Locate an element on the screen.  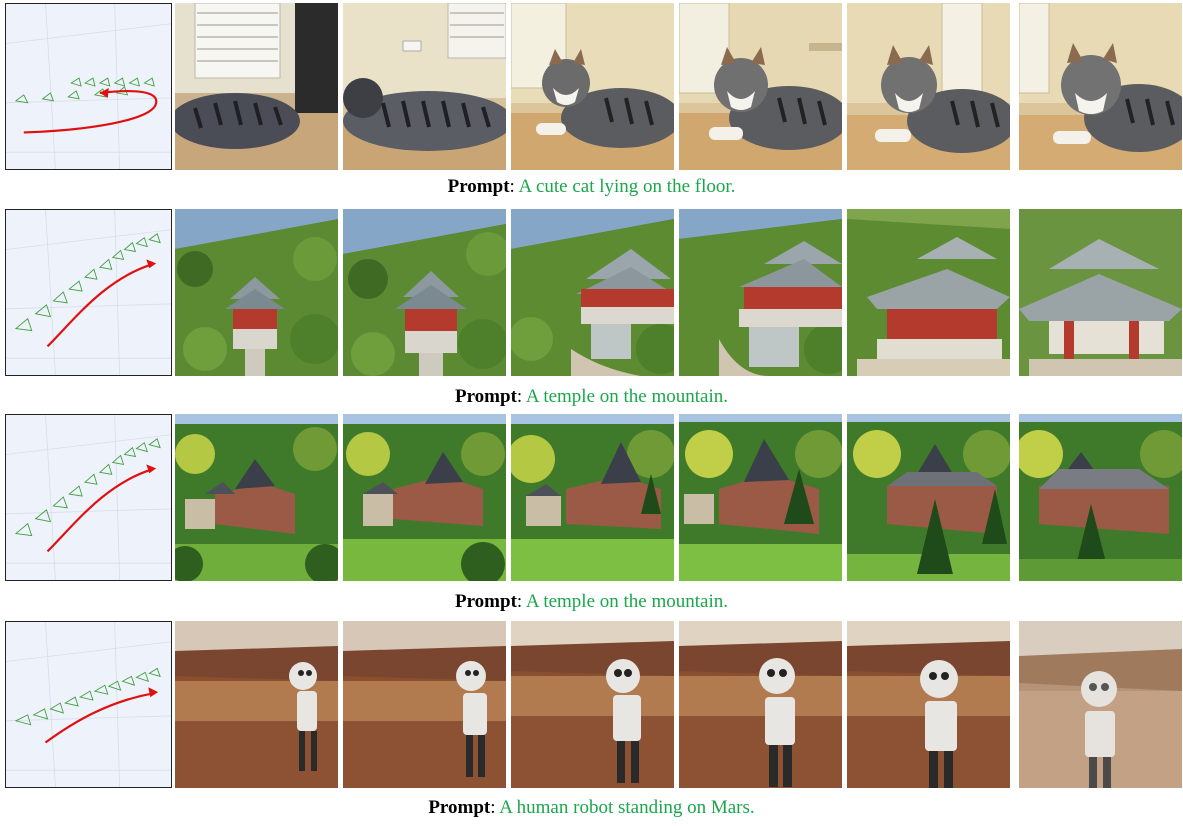
prompt-caption: Prompt: A human robot standing on Mars. is located at coordinates (591, 808).